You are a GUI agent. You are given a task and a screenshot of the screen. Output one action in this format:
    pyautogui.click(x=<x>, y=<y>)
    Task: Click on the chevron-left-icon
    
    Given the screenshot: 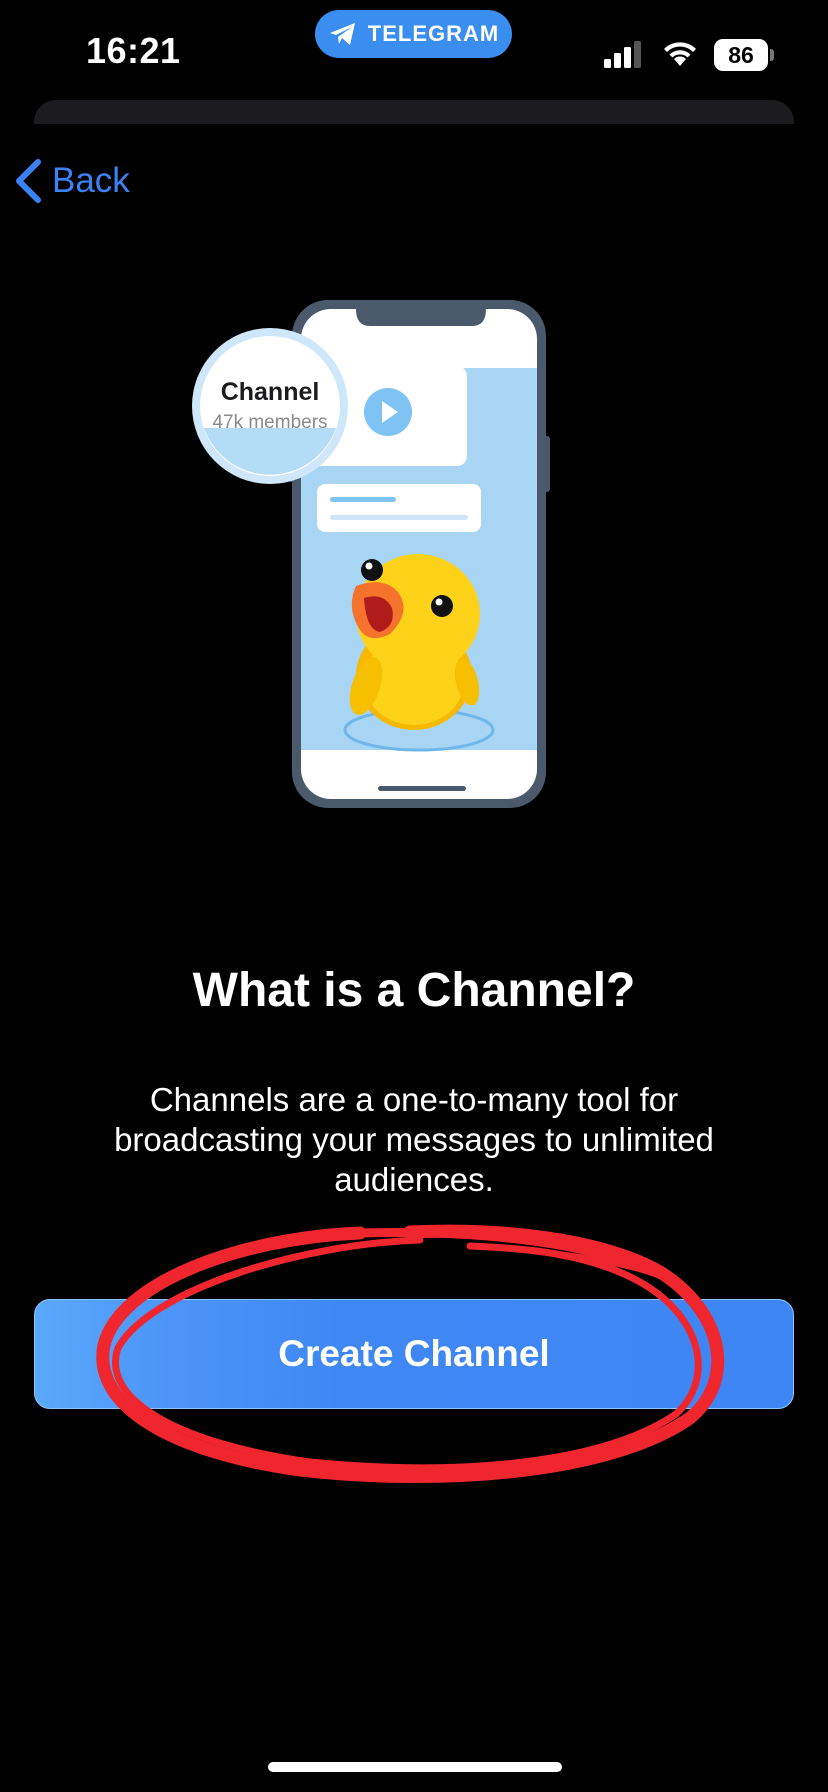 What is the action you would take?
    pyautogui.click(x=28, y=181)
    